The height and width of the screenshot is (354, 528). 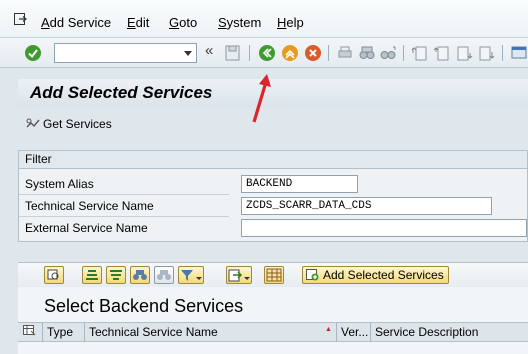 What do you see at coordinates (384, 228) in the screenshot?
I see `external-service-name-input` at bounding box center [384, 228].